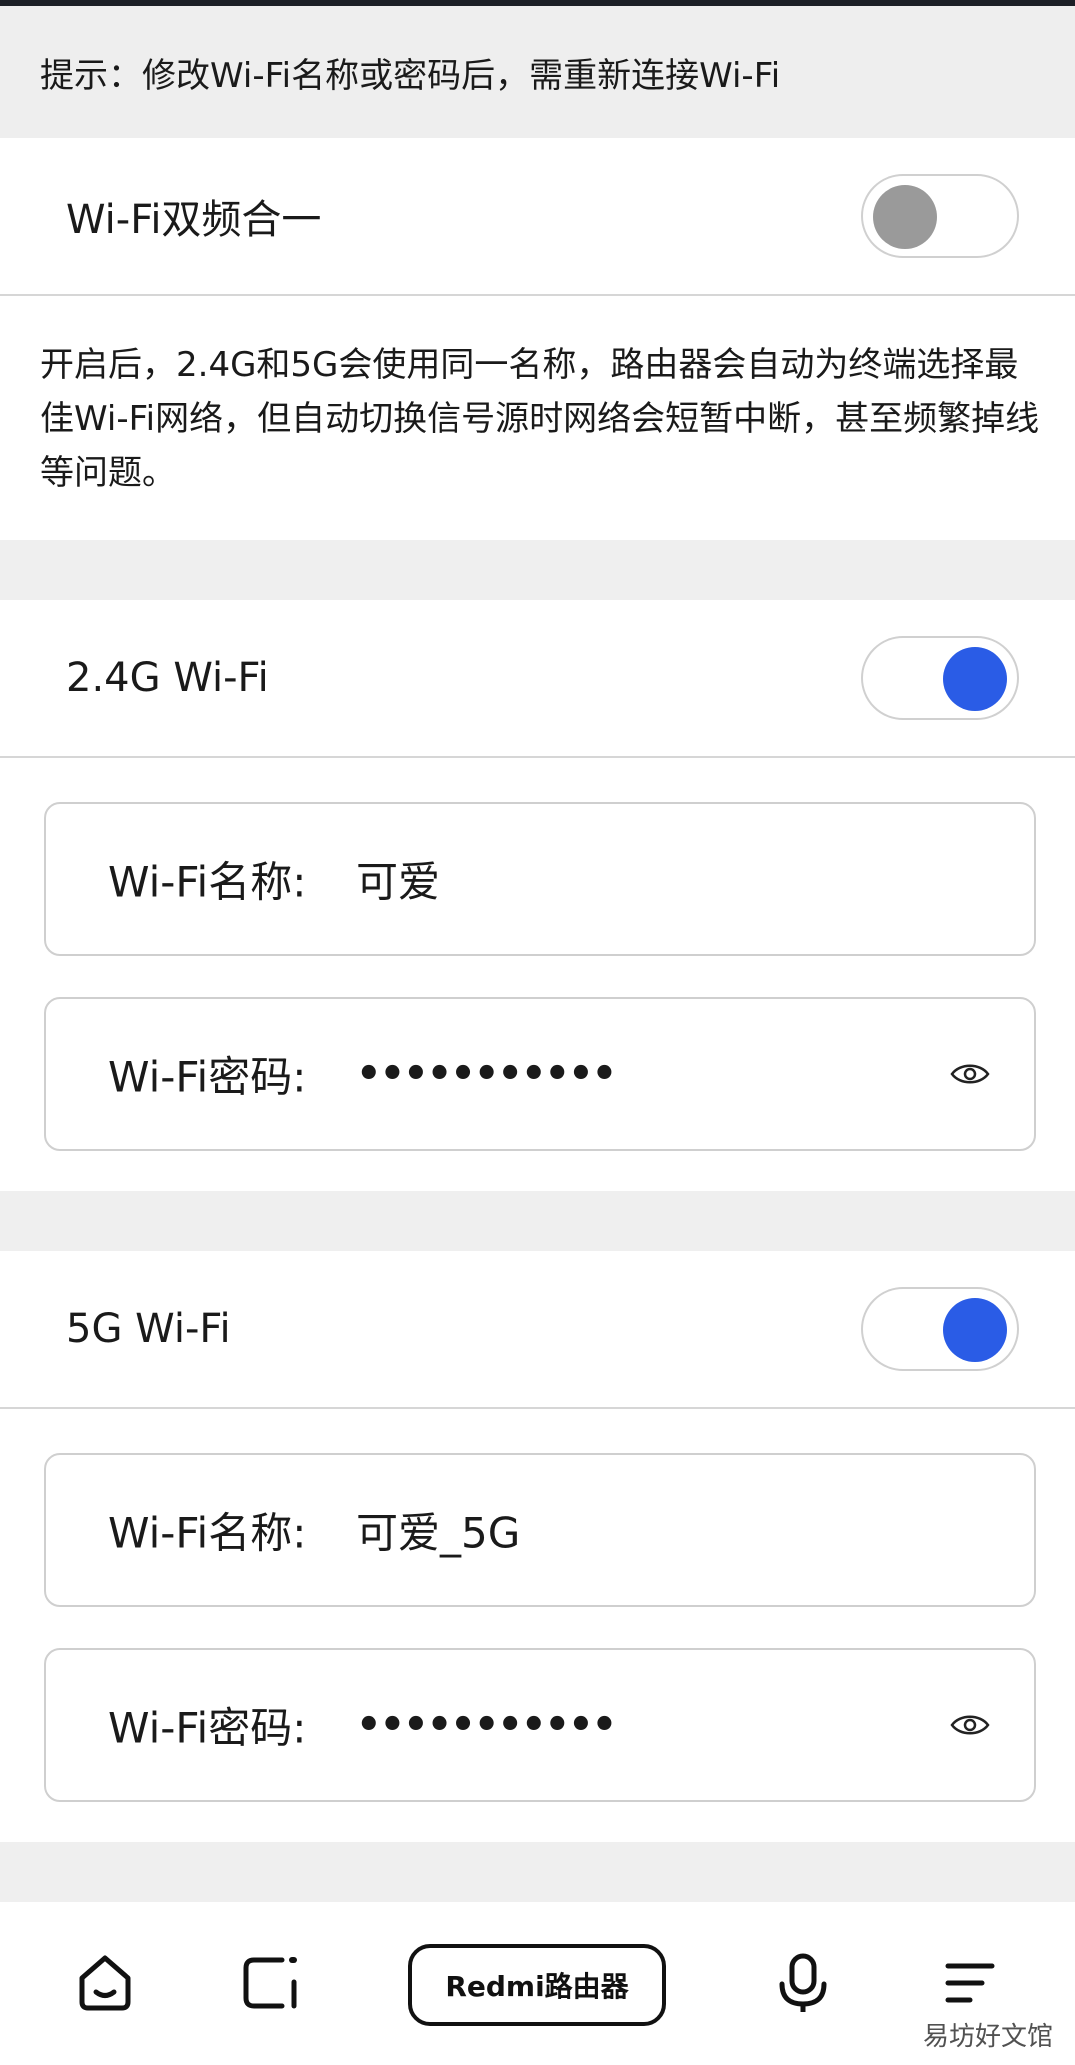  Describe the element at coordinates (105, 1983) in the screenshot. I see `home-icon` at that location.